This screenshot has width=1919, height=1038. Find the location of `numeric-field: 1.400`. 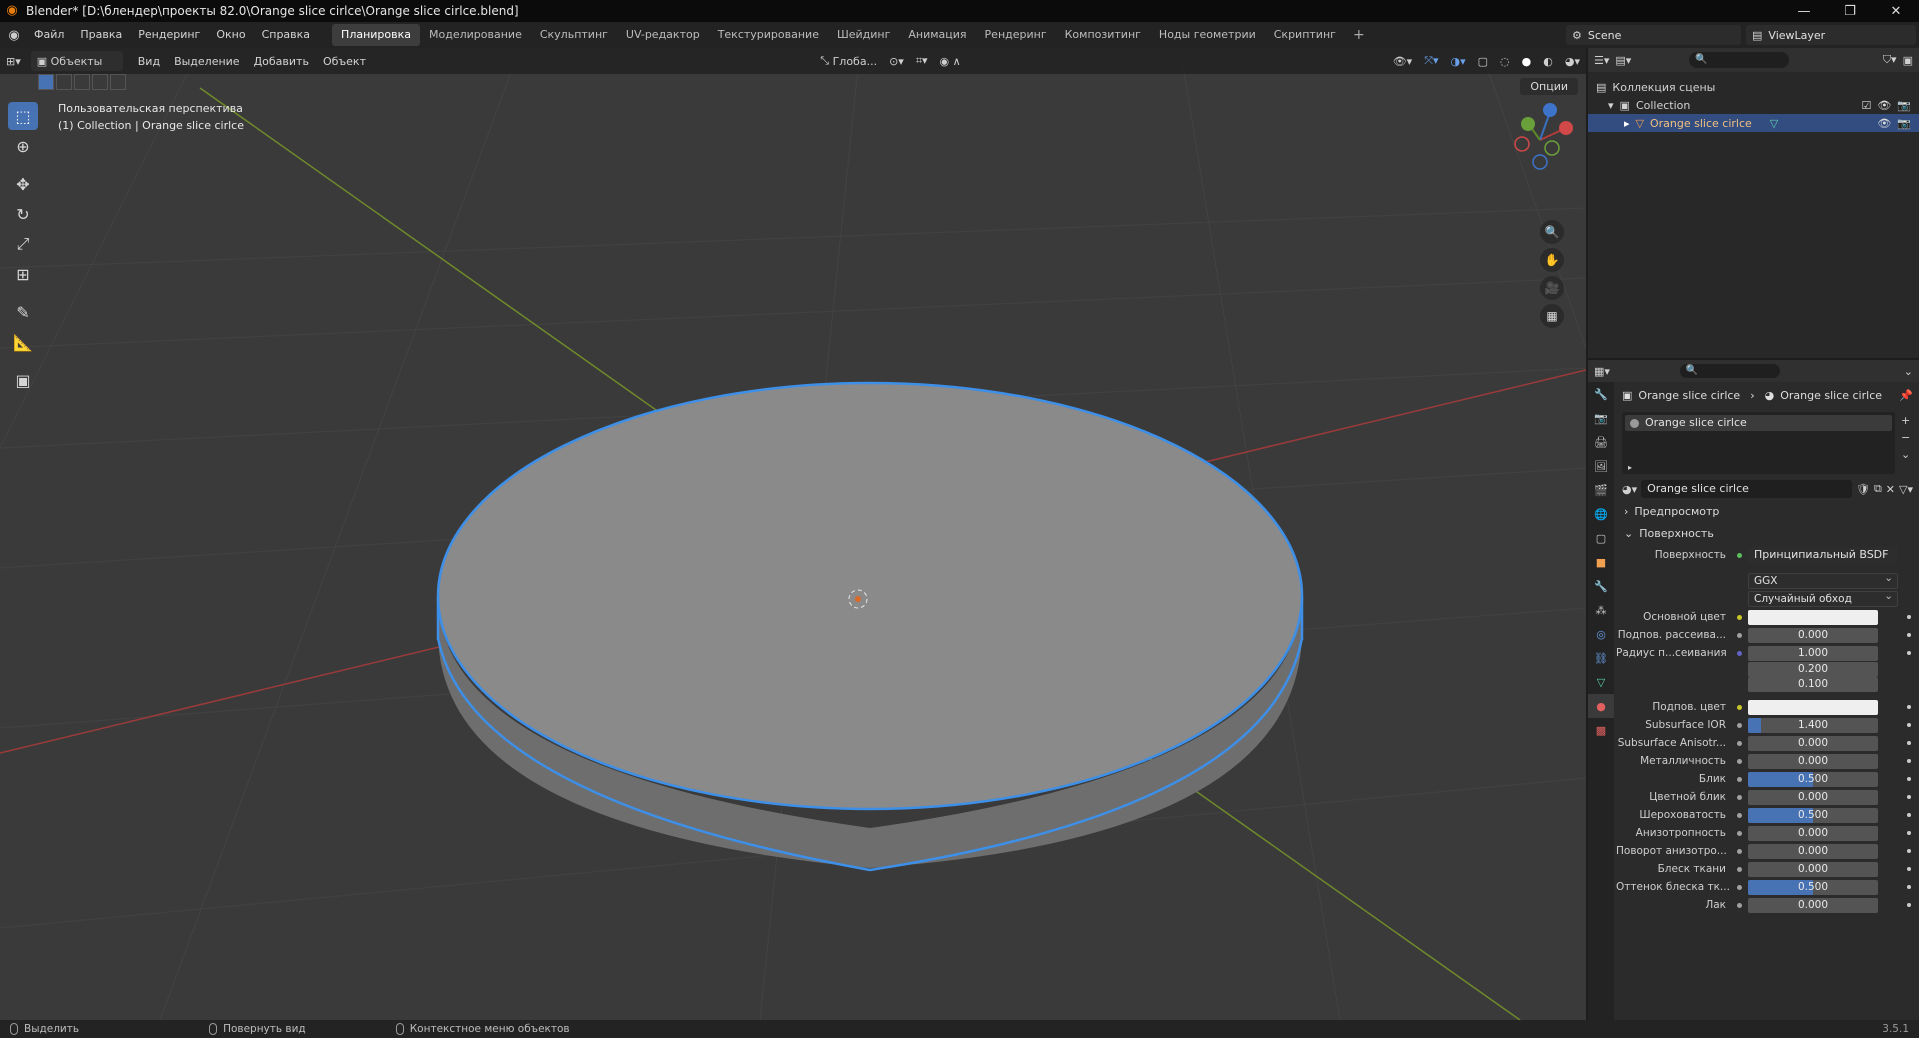

numeric-field: 1.400 is located at coordinates (1813, 725).